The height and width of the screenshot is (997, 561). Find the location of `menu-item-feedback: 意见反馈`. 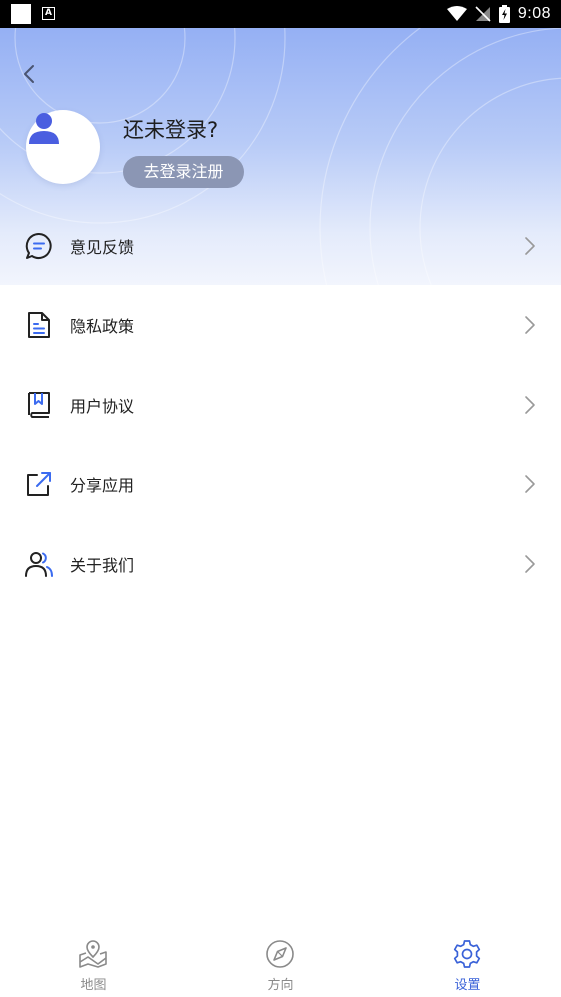

menu-item-feedback: 意见反馈 is located at coordinates (280, 245).